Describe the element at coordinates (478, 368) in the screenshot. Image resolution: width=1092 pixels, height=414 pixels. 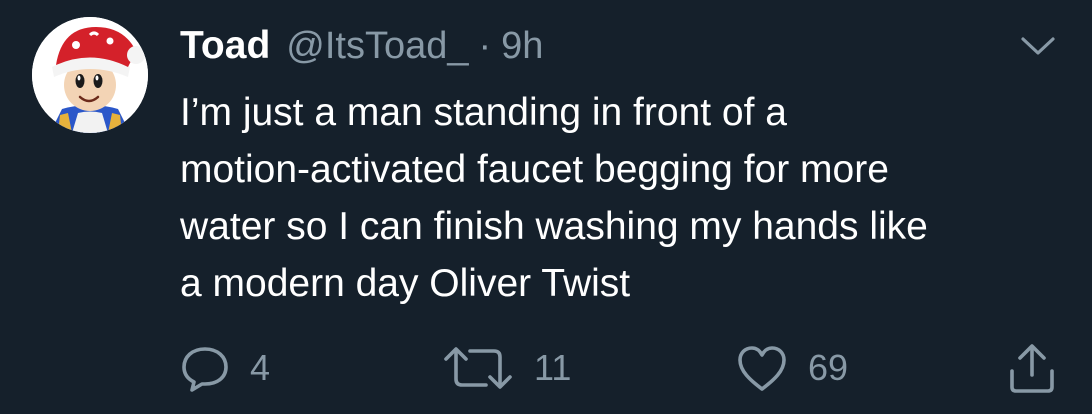
I see `retweet-icon` at that location.